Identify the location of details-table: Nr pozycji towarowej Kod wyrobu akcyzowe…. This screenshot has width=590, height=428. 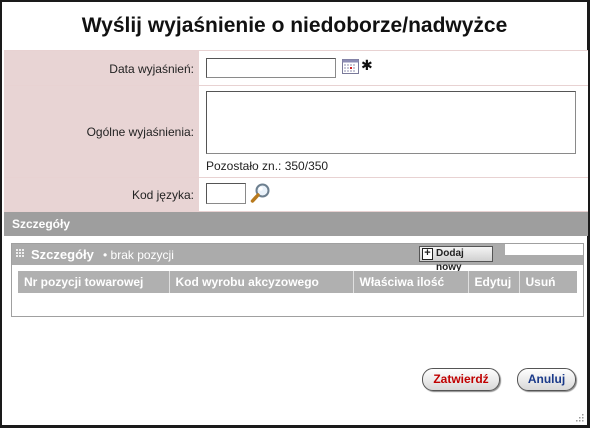
(297, 282).